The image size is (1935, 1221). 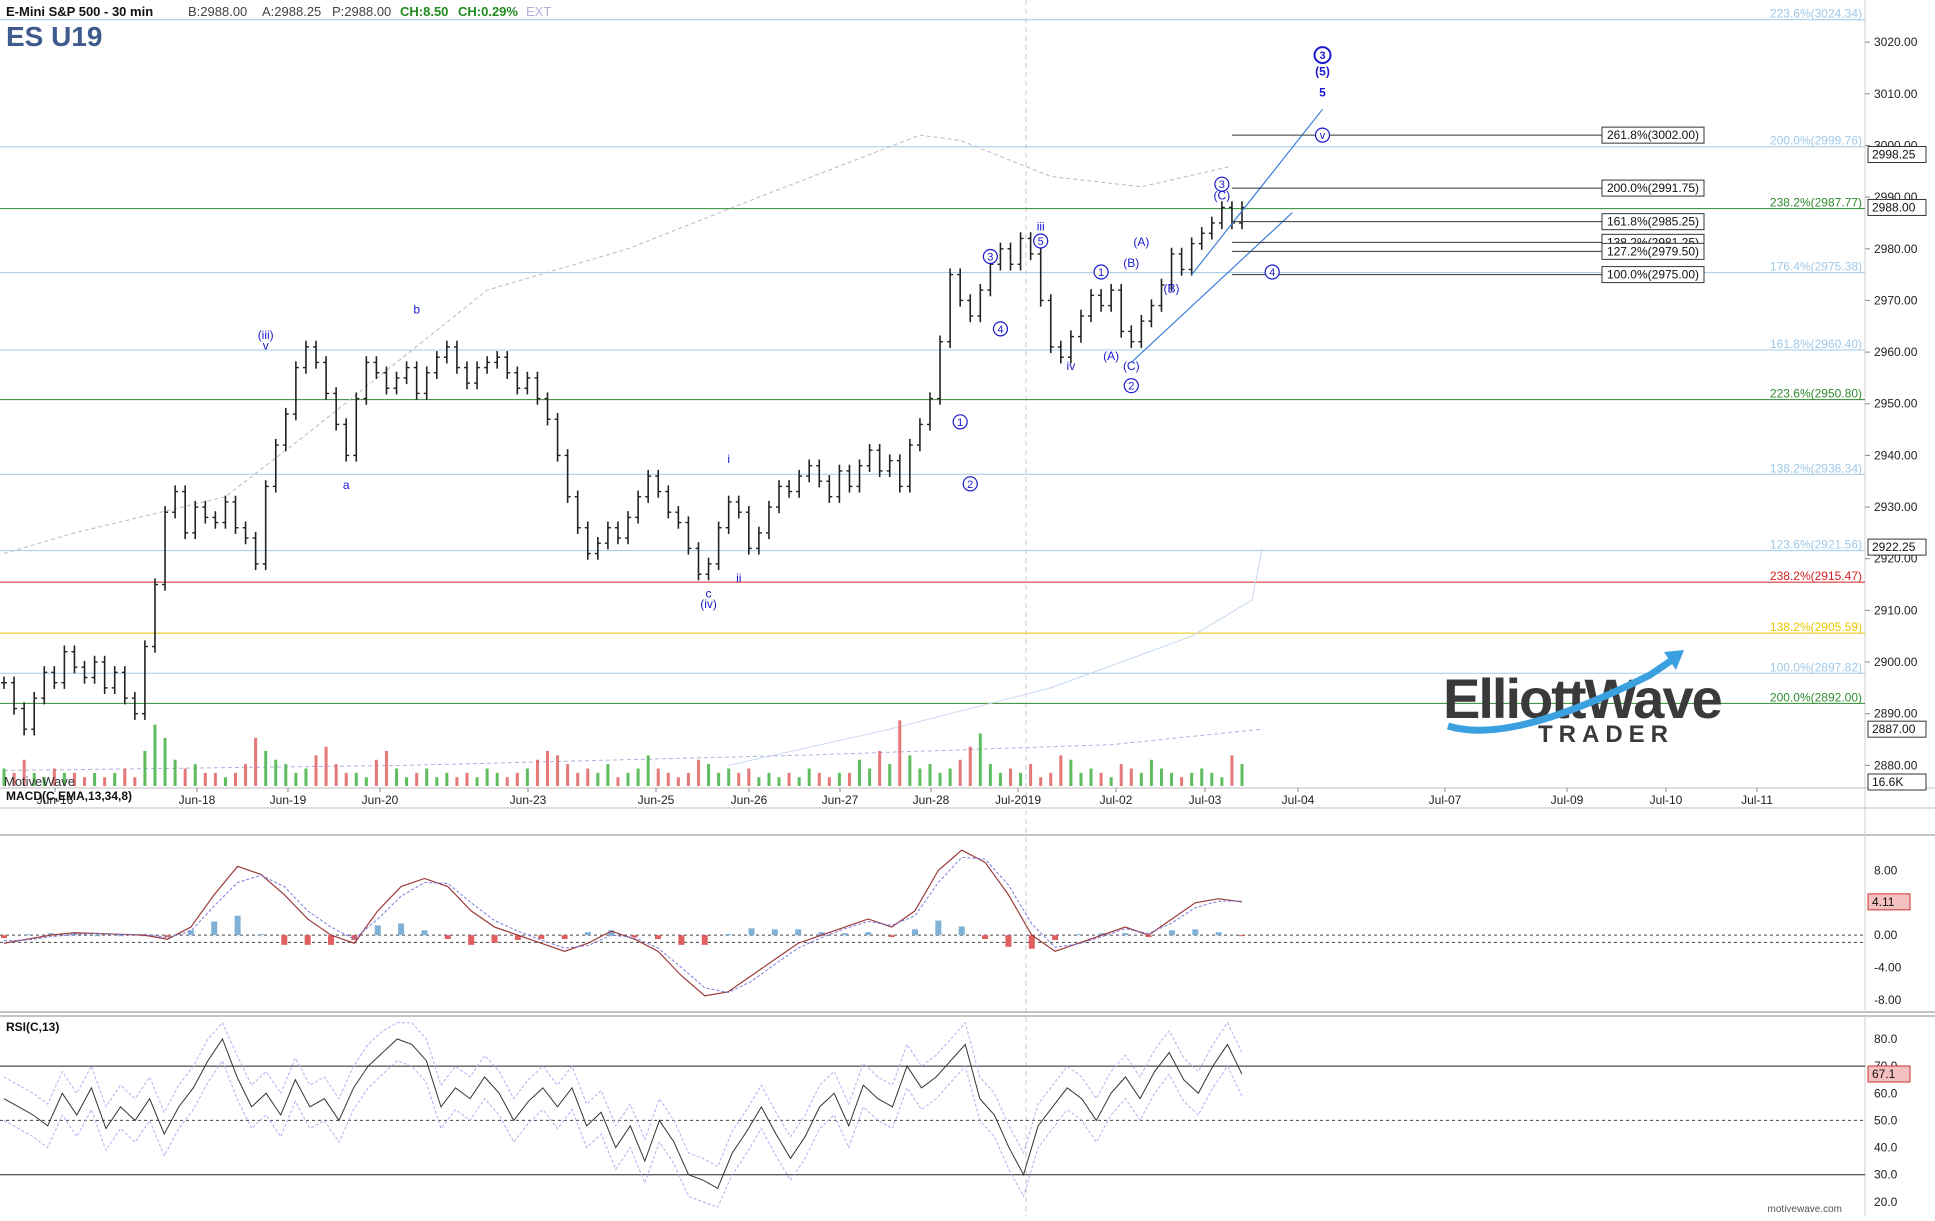 I want to click on time-axis-label: Jun-20, so click(x=380, y=800).